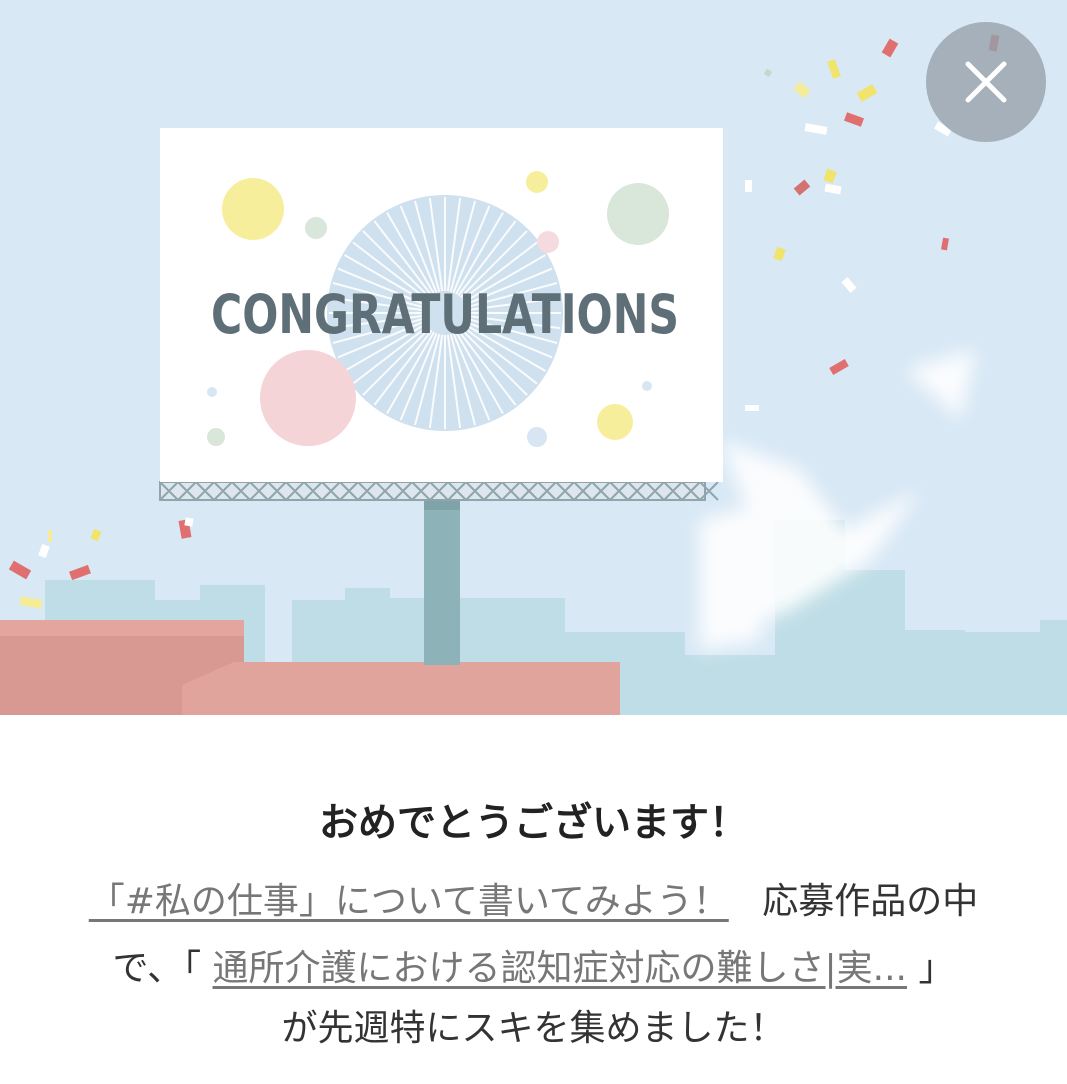  What do you see at coordinates (401, 688) in the screenshot?
I see `rooftop-front` at bounding box center [401, 688].